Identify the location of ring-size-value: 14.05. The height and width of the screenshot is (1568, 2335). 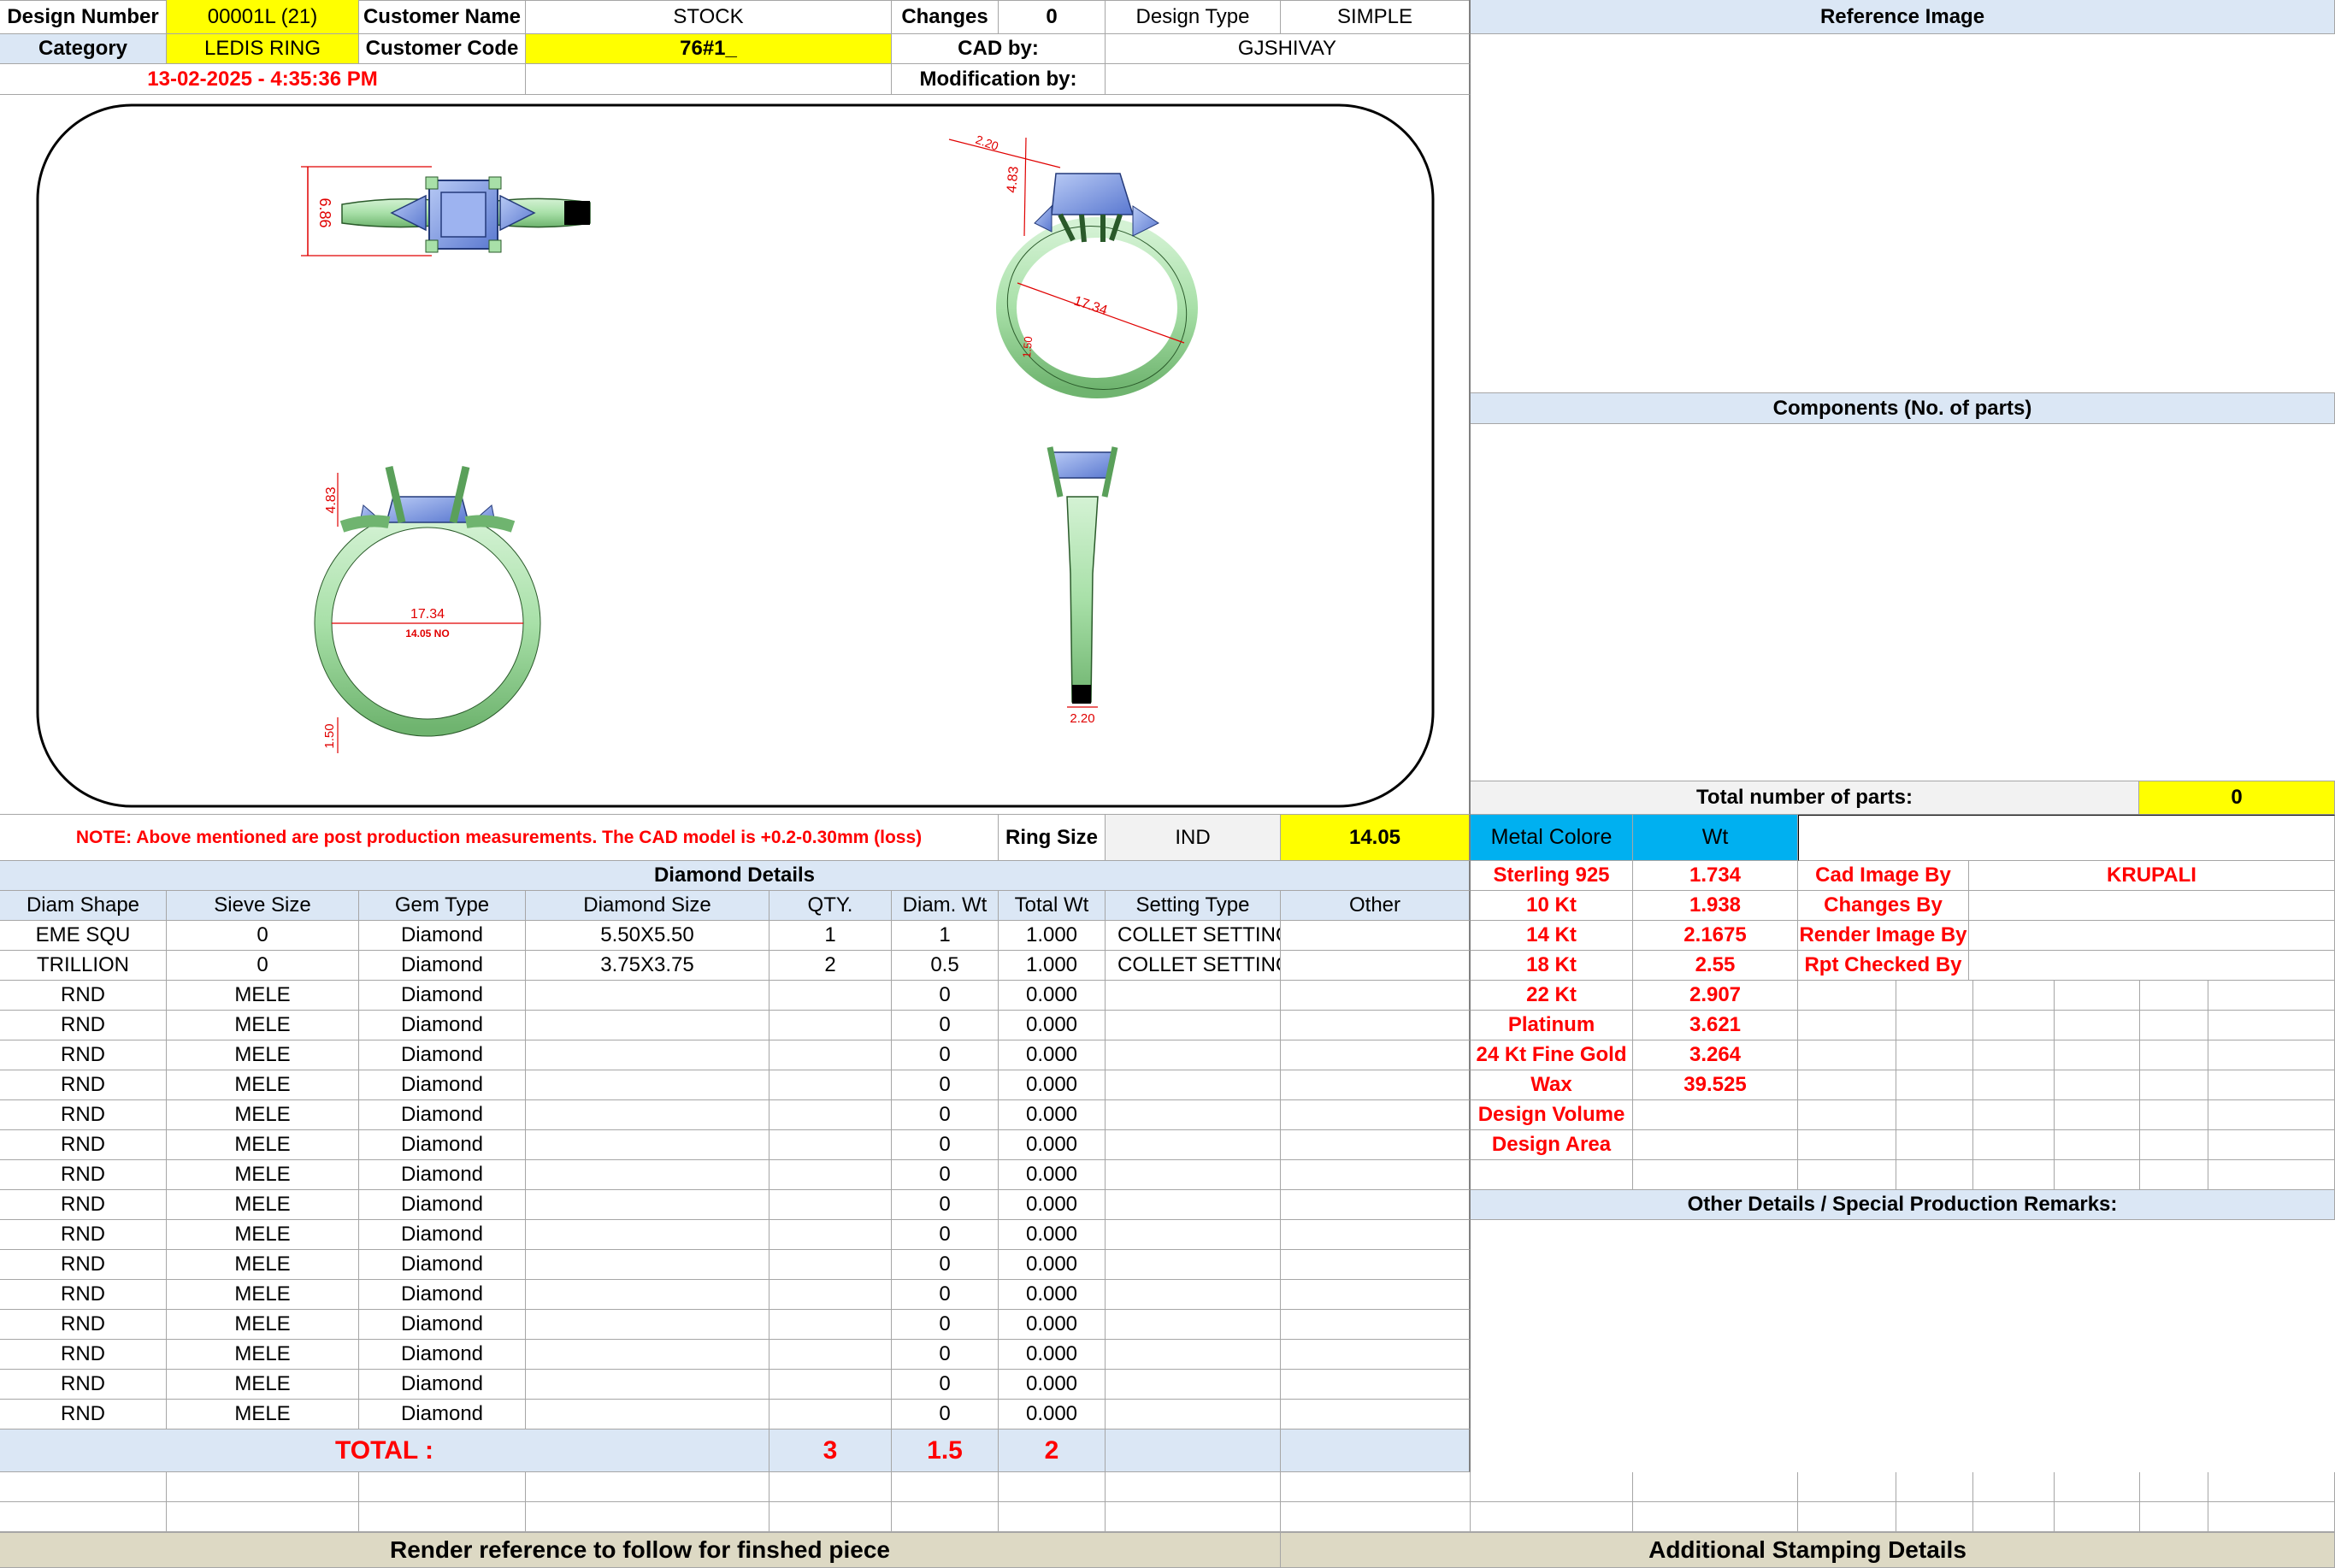
(1376, 838).